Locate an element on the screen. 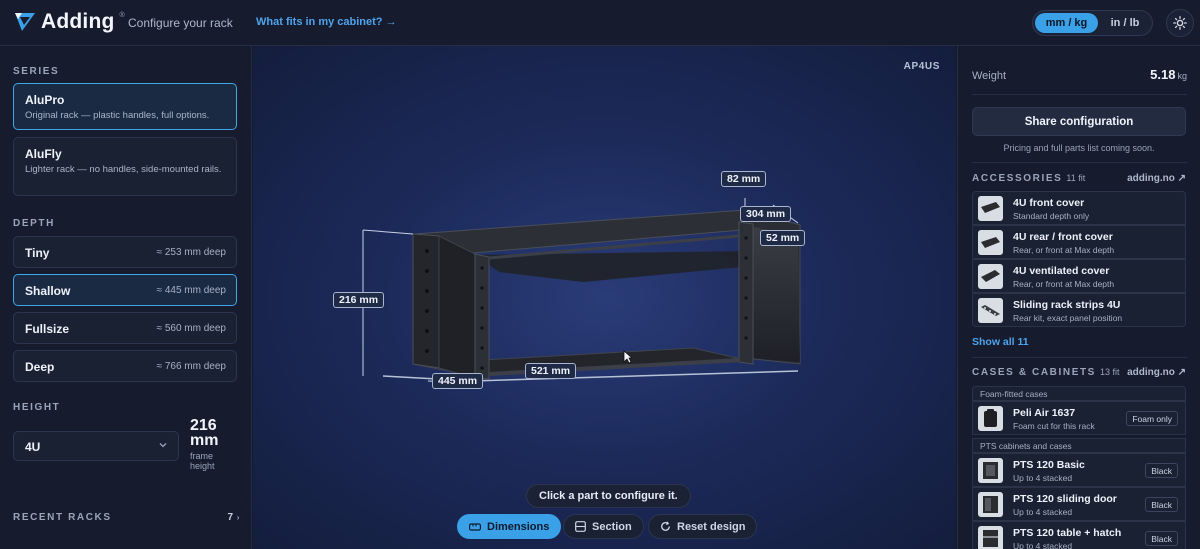 The height and width of the screenshot is (549, 1200). reset-design-button: Reset design is located at coordinates (703, 526).